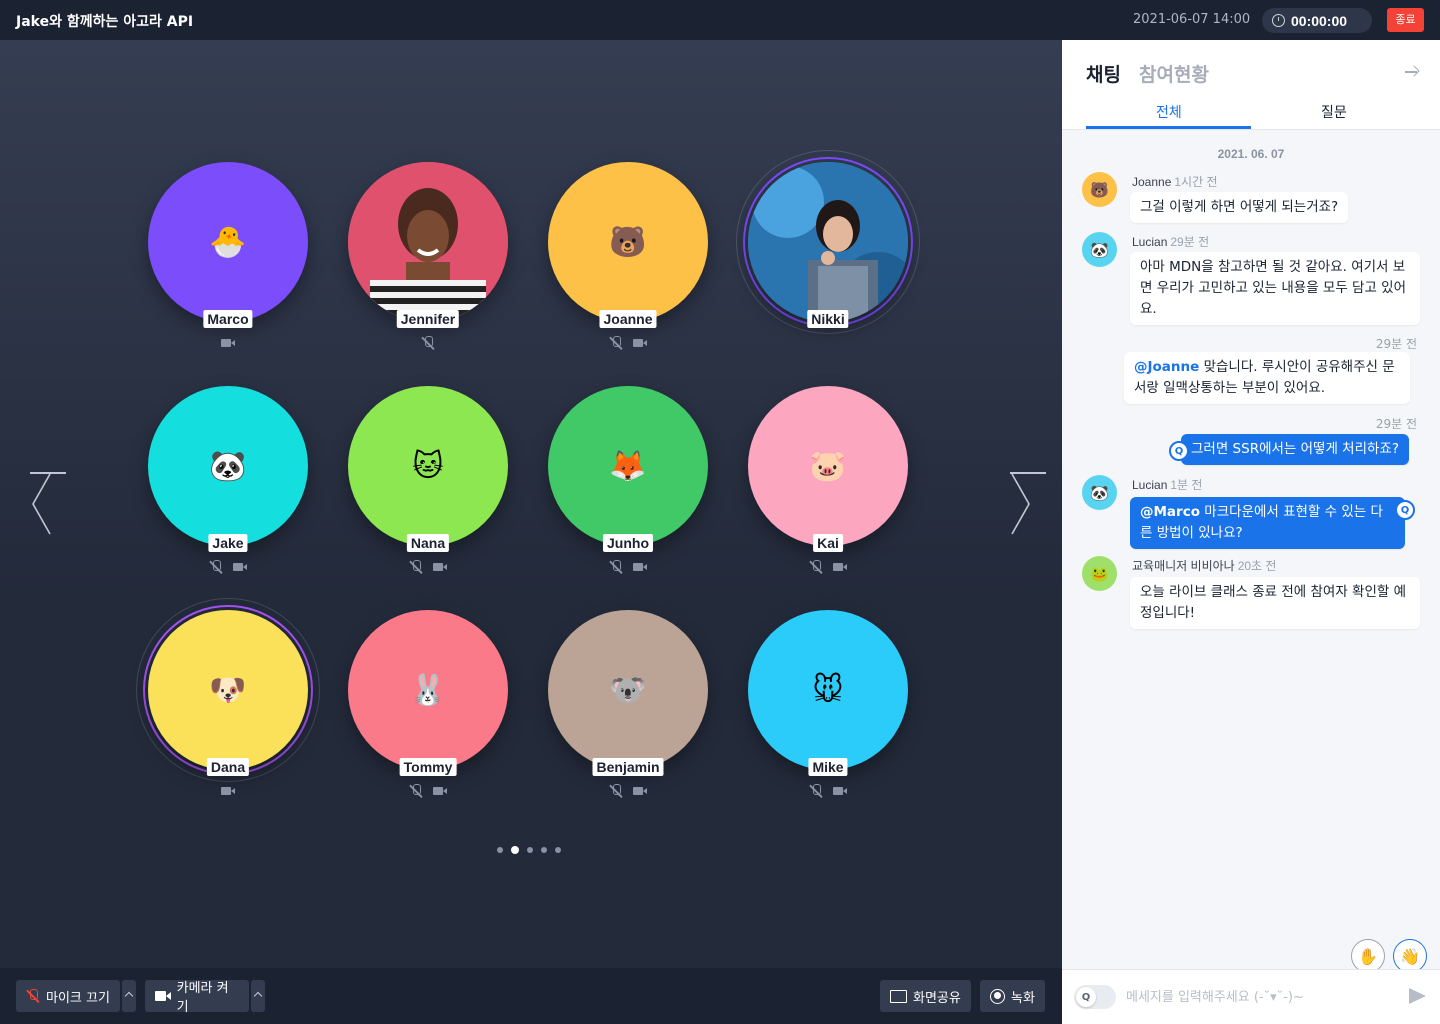  What do you see at coordinates (78, 998) in the screenshot?
I see `mic-toggle-label: 마이크 끄기` at bounding box center [78, 998].